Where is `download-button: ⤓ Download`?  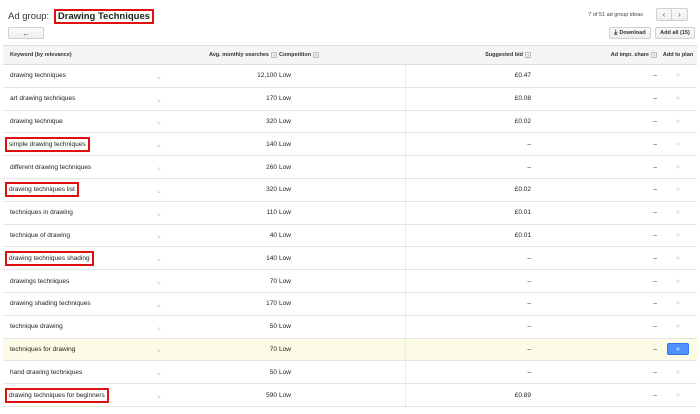 download-button: ⤓ Download is located at coordinates (630, 33).